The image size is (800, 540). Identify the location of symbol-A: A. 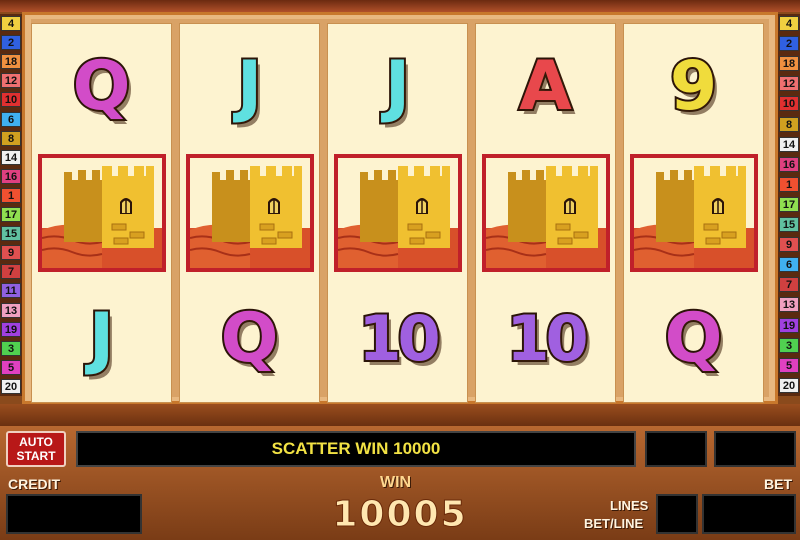
(545, 86).